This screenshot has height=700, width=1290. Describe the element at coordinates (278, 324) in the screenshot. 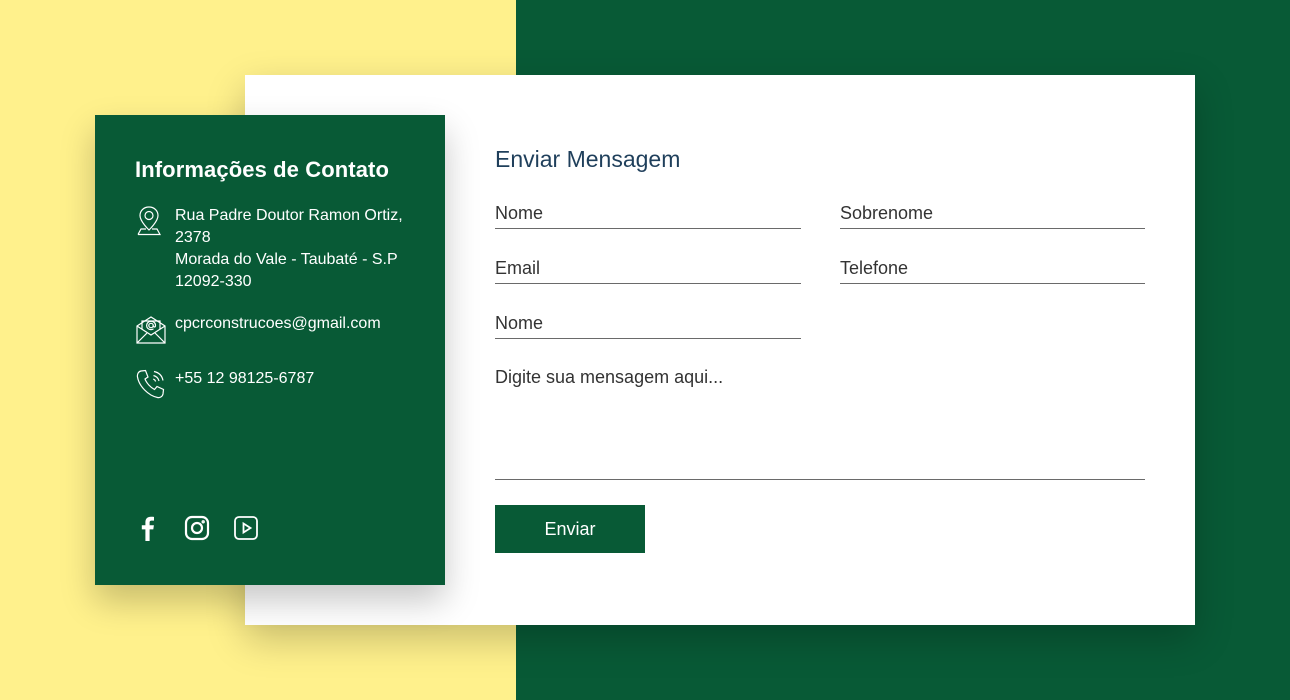

I see `email-text: cpcrconstrucoes@gmail.com` at that location.